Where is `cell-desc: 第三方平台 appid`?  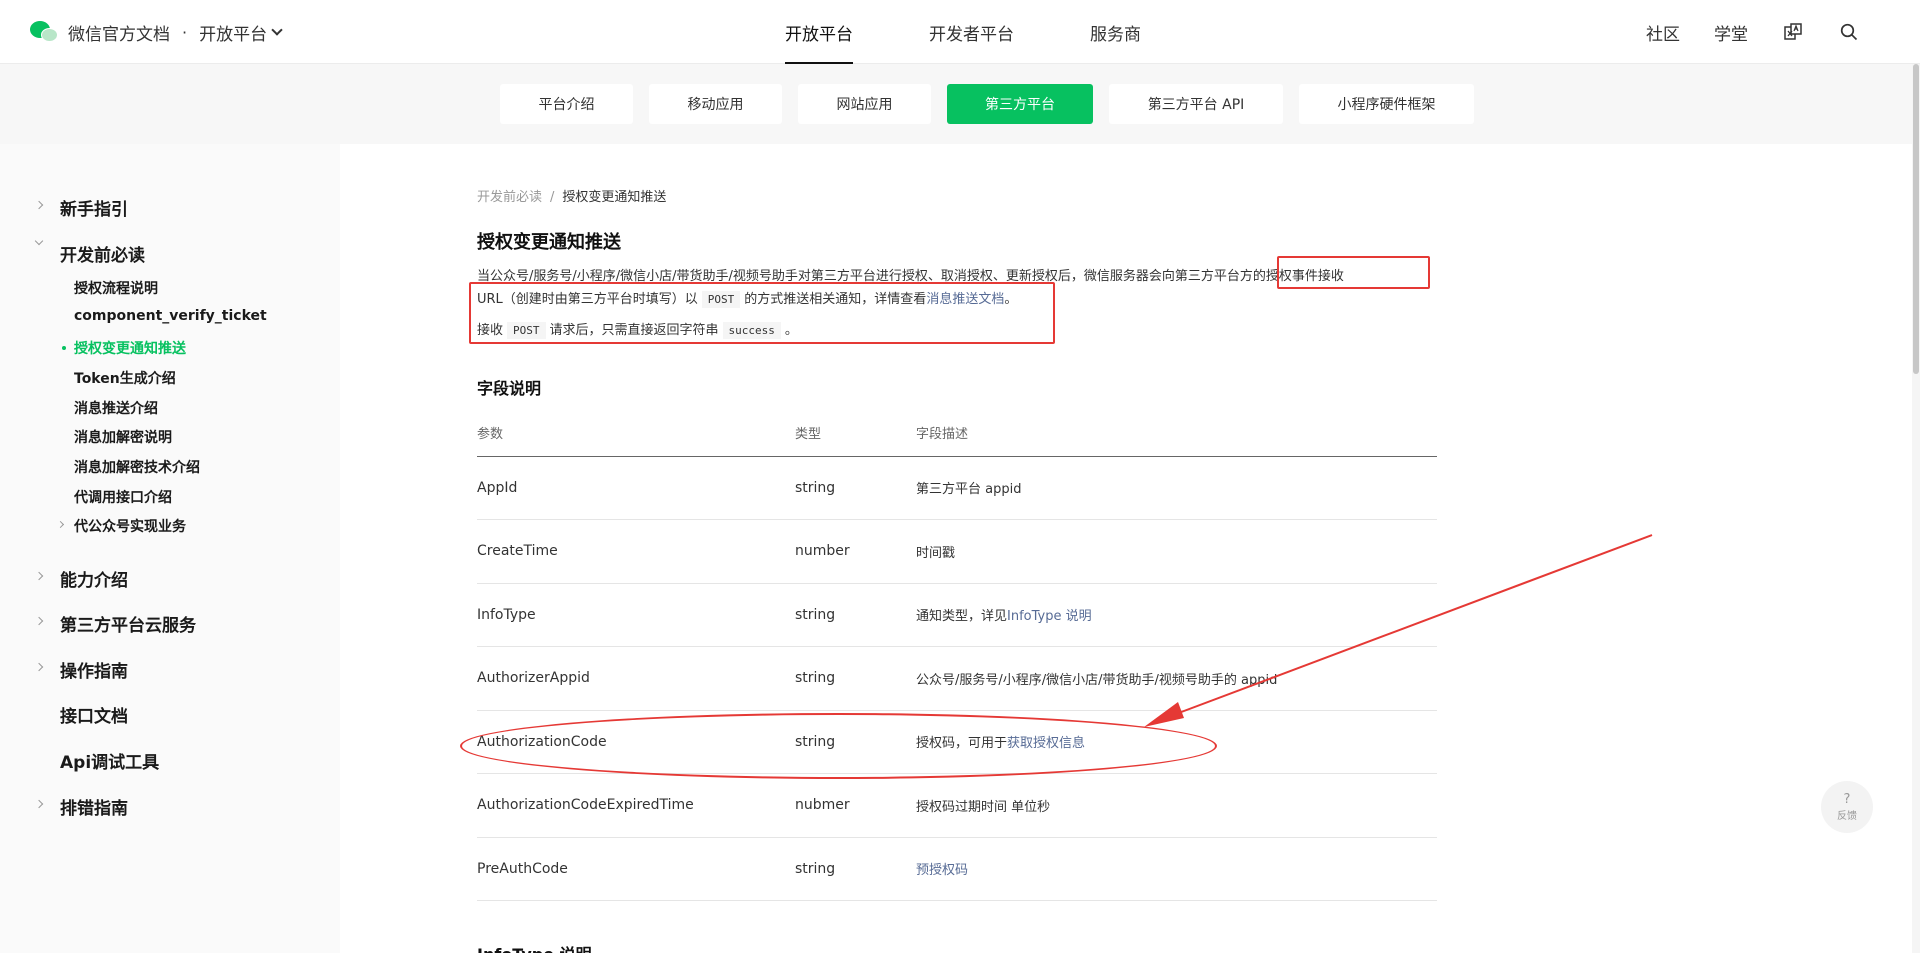 cell-desc: 第三方平台 appid is located at coordinates (1176, 488).